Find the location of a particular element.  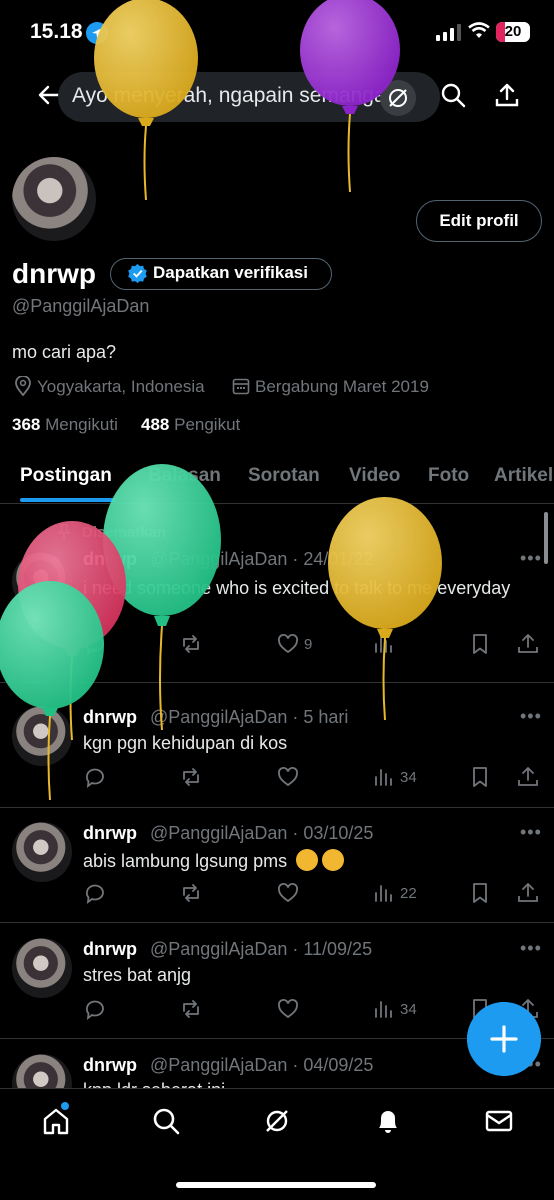

profile-handle: @PanggilAjaDan is located at coordinates (81, 306).